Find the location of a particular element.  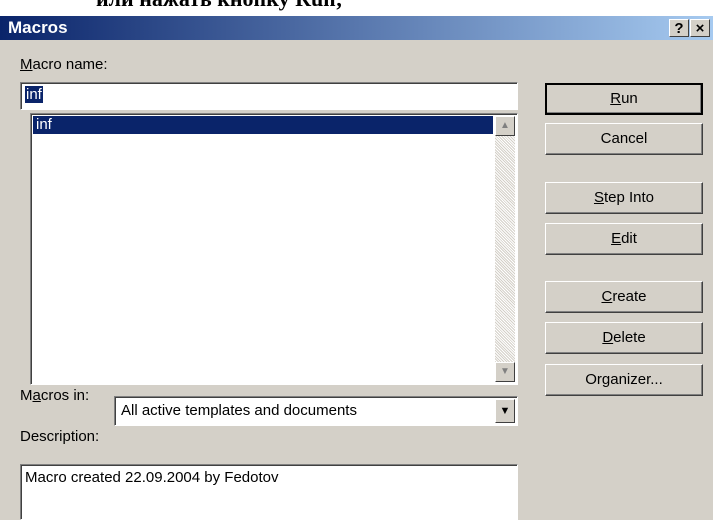

macros-in-dropdown: All active templates and documents ▼ is located at coordinates (316, 411).